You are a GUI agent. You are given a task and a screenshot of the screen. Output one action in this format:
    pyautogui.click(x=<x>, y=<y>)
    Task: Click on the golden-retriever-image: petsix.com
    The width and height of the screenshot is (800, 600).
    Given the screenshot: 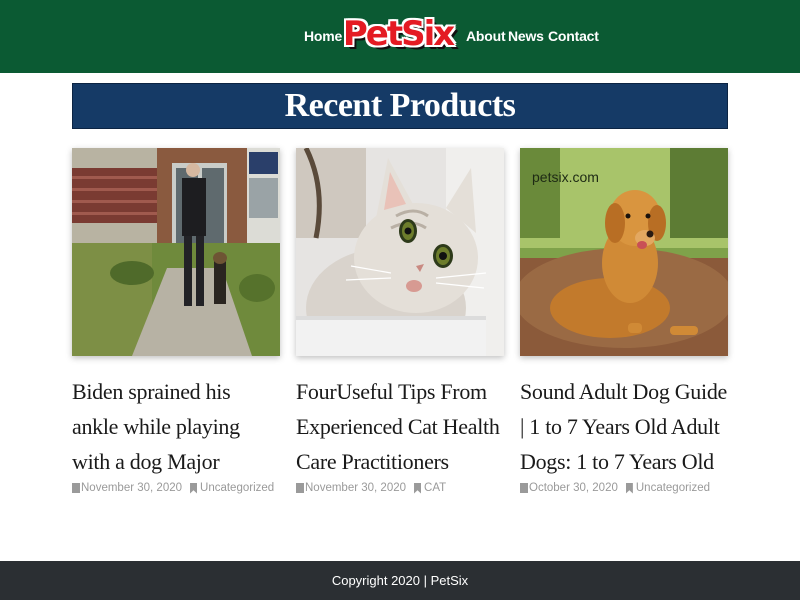 What is the action you would take?
    pyautogui.click(x=624, y=252)
    